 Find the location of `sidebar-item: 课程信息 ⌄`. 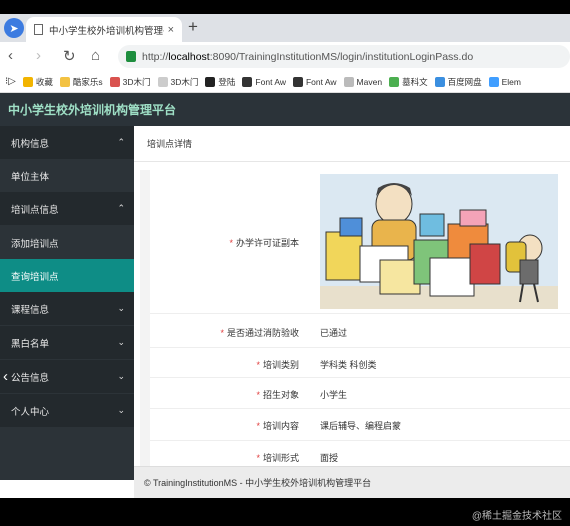

sidebar-item: 课程信息 ⌄ is located at coordinates (67, 308).